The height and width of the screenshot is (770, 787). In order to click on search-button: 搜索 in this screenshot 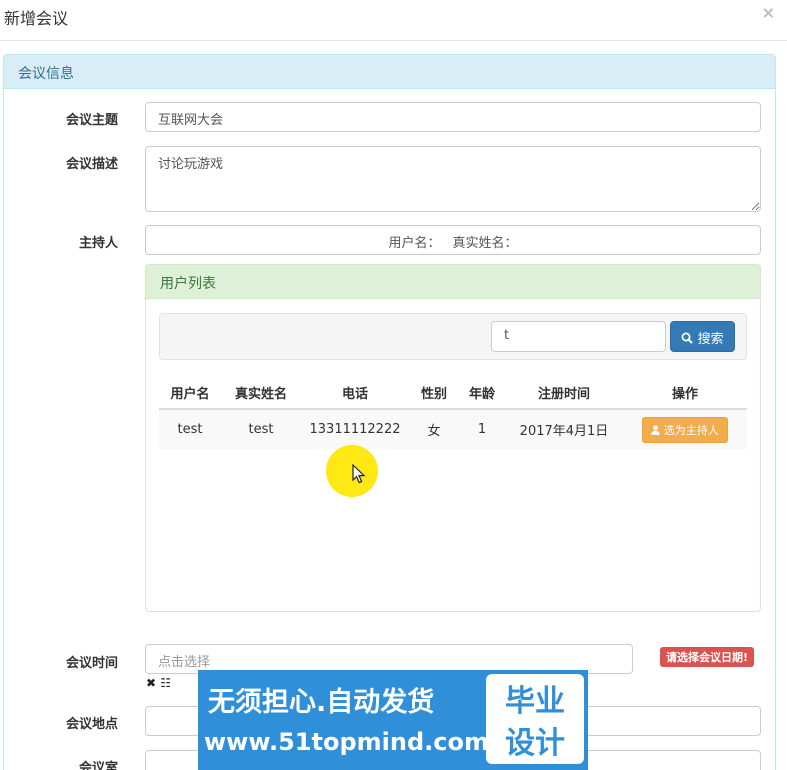, I will do `click(702, 336)`.